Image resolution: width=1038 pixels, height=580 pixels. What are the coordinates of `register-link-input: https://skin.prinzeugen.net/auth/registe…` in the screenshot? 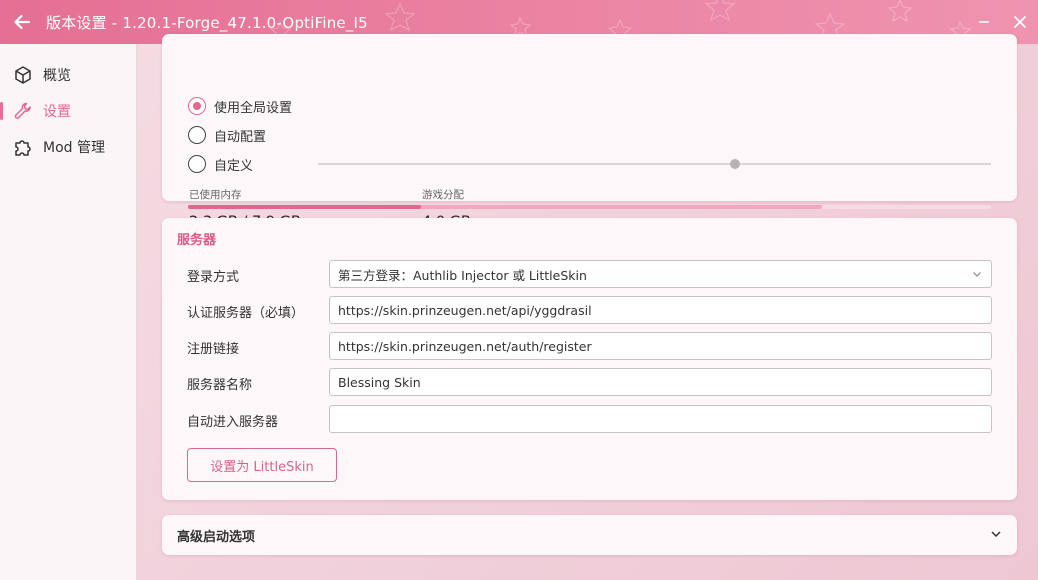 It's located at (660, 346).